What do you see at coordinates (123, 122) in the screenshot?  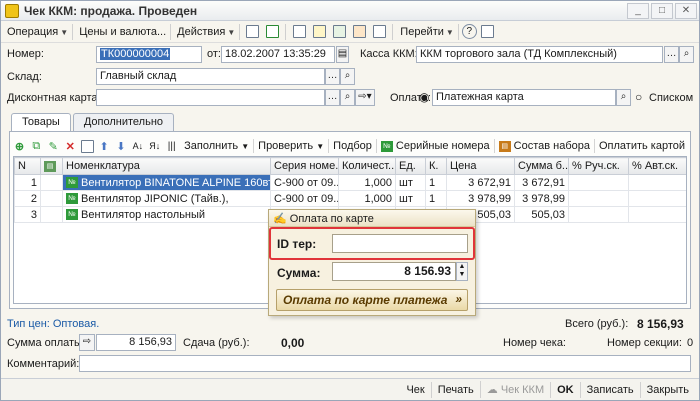 I see `tab-additional: Дополнительно` at bounding box center [123, 122].